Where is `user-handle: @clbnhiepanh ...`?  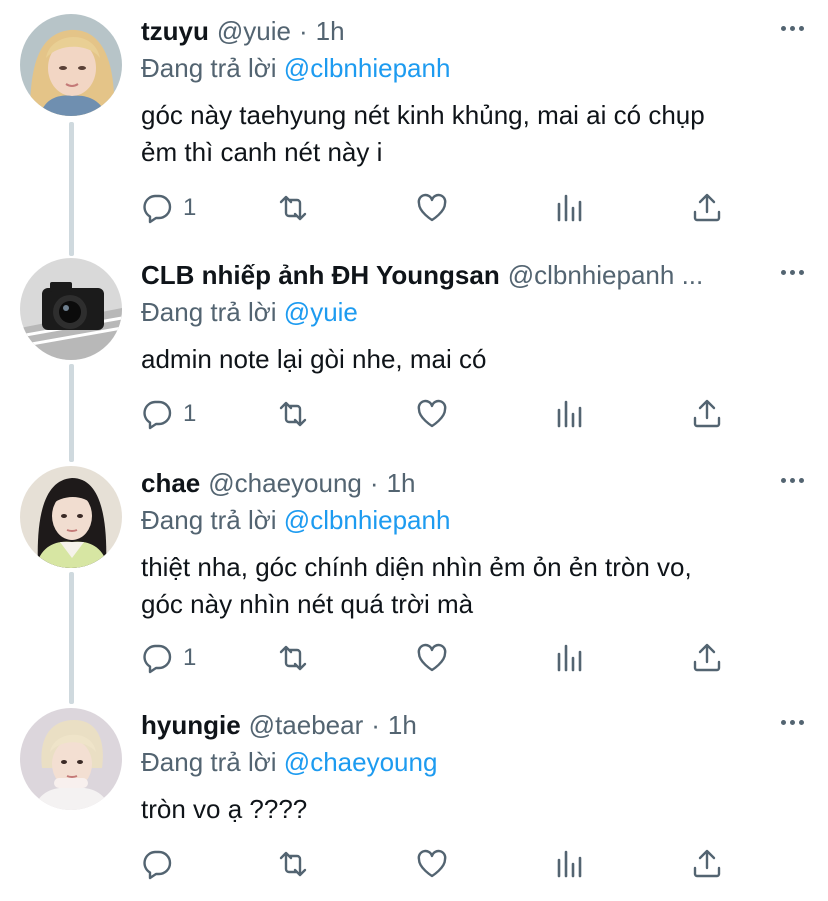
user-handle: @clbnhiepanh ... is located at coordinates (606, 275).